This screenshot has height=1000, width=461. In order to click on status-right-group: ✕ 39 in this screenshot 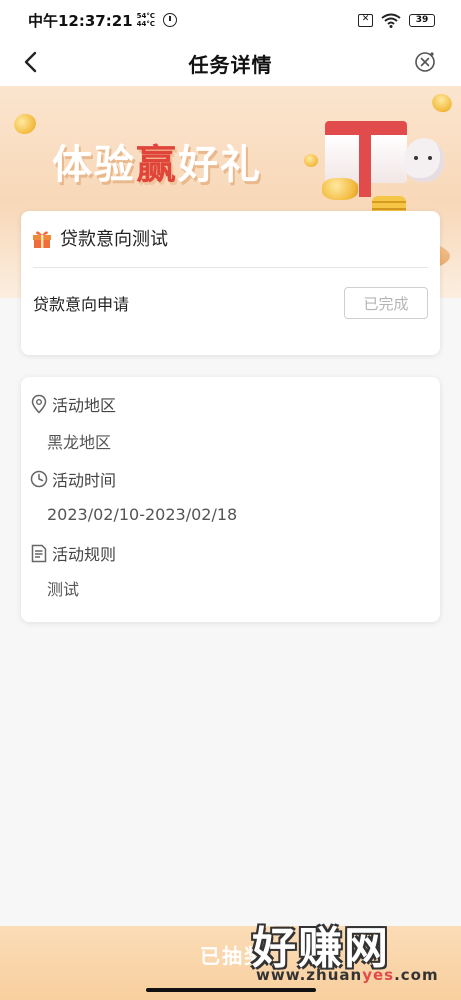, I will do `click(396, 20)`.